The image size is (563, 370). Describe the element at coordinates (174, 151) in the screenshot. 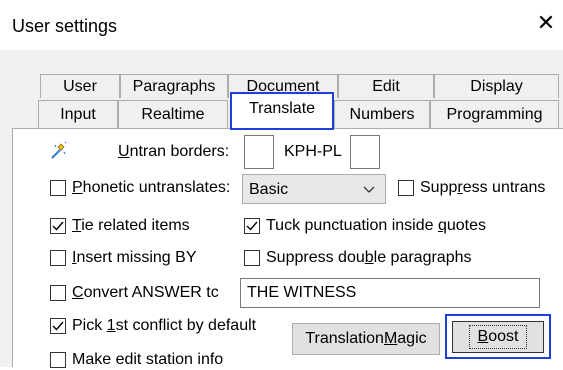

I see `untran-borders-label: Untran borders:` at that location.